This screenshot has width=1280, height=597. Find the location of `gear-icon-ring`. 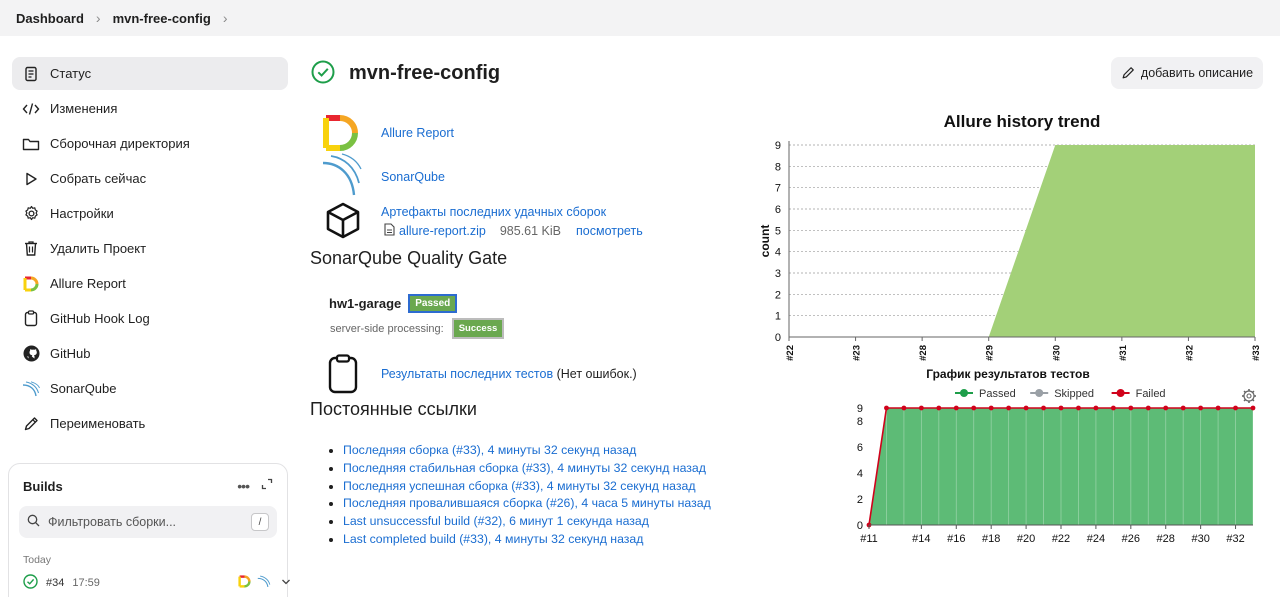

gear-icon-ring is located at coordinates (1249, 396).